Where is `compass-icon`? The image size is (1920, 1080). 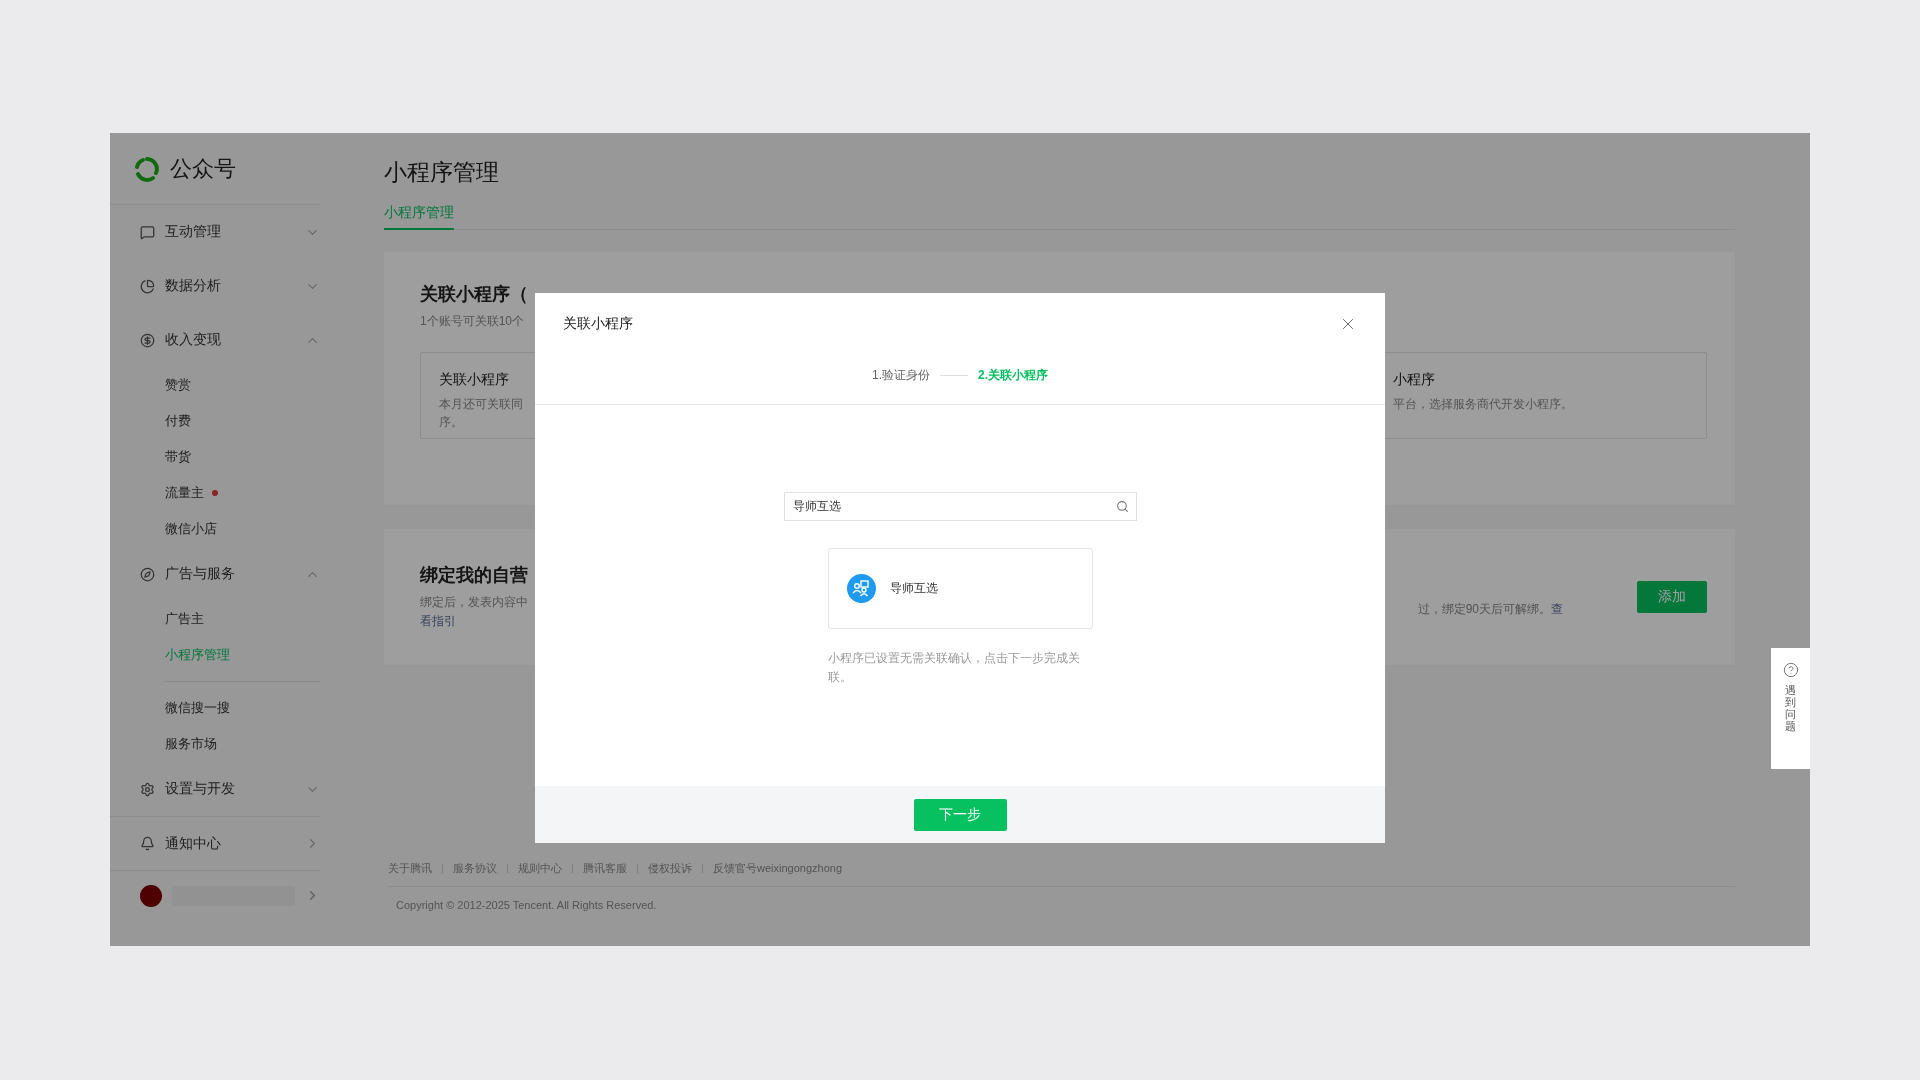
compass-icon is located at coordinates (147, 574).